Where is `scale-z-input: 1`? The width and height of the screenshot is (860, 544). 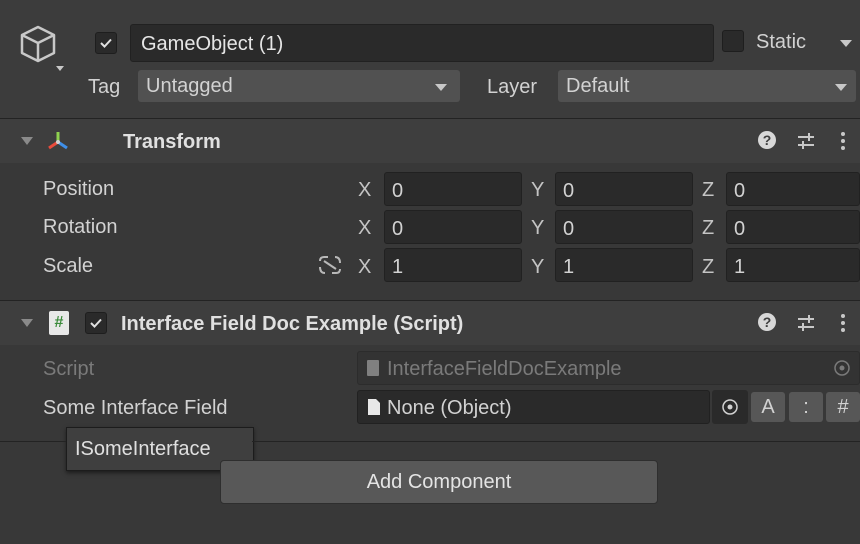
scale-z-input: 1 is located at coordinates (793, 265).